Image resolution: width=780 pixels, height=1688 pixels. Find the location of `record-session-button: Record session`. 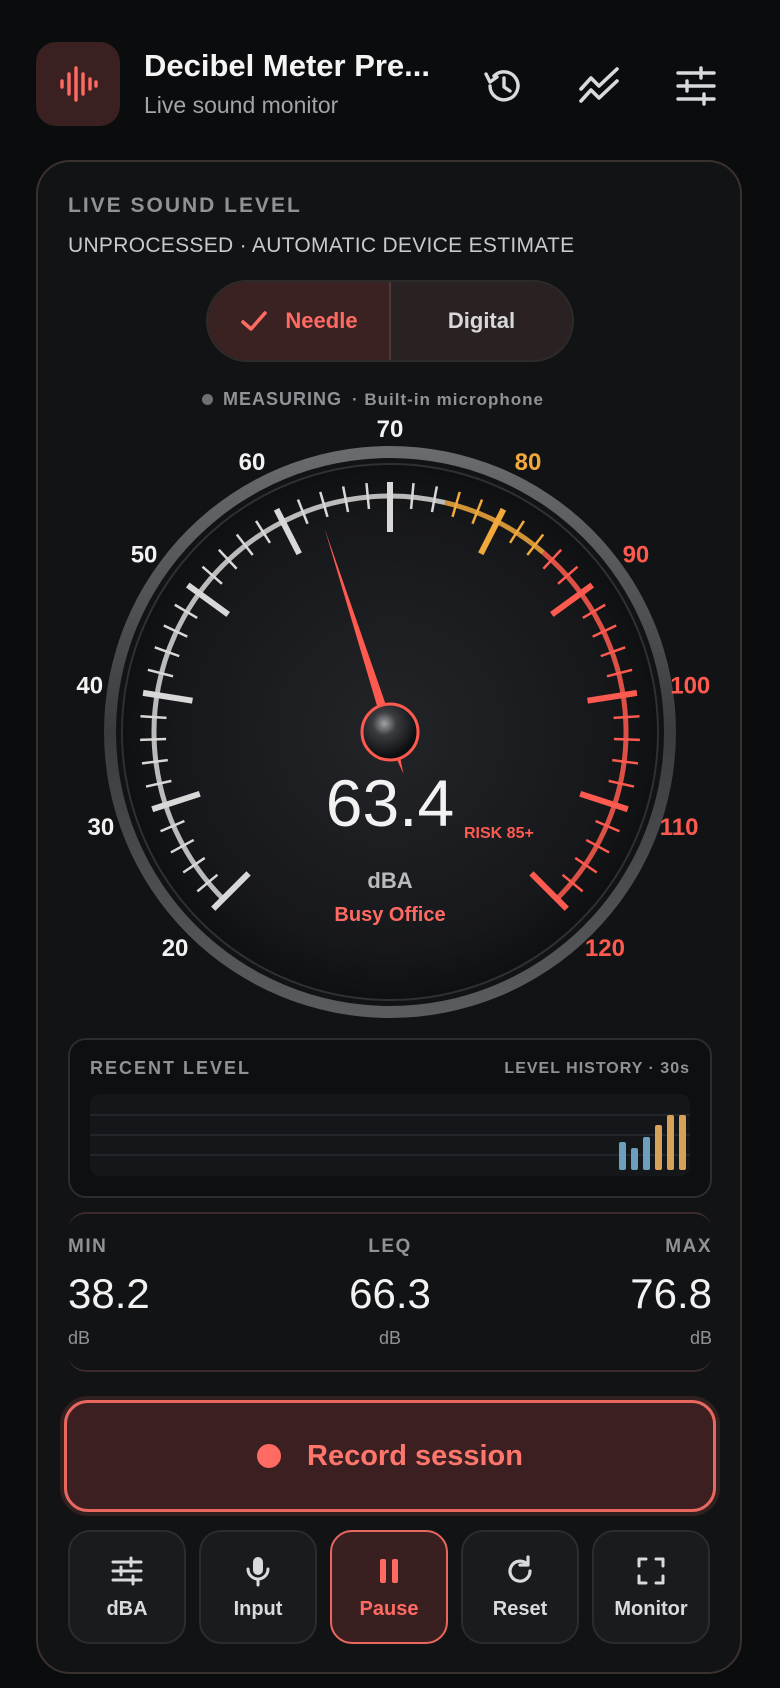

record-session-button: Record session is located at coordinates (390, 1456).